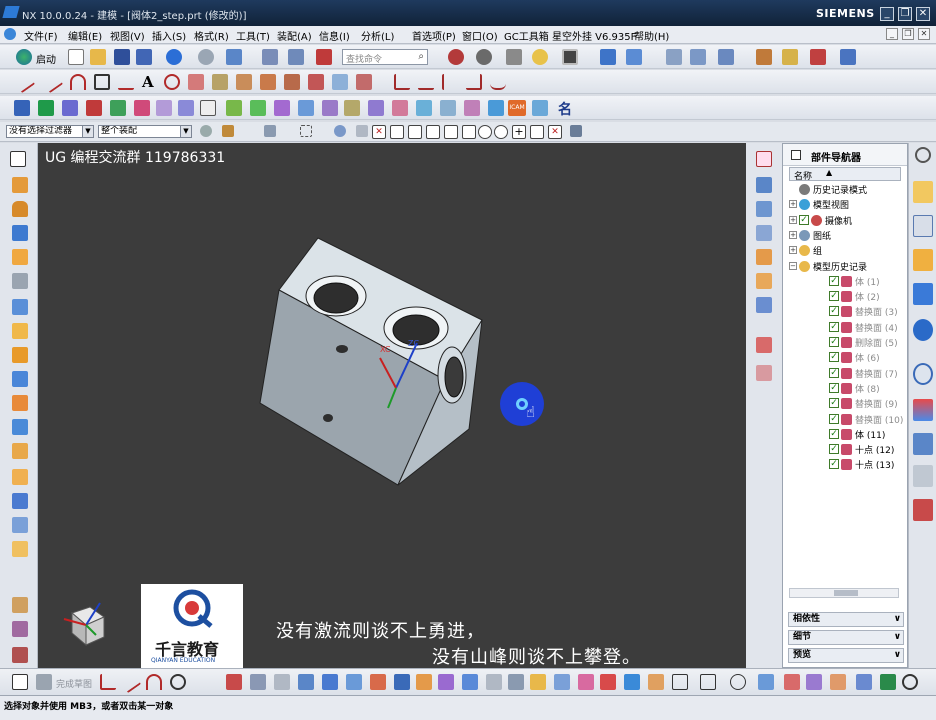  What do you see at coordinates (905, 14) in the screenshot?
I see `restore-button: ❐` at bounding box center [905, 14].